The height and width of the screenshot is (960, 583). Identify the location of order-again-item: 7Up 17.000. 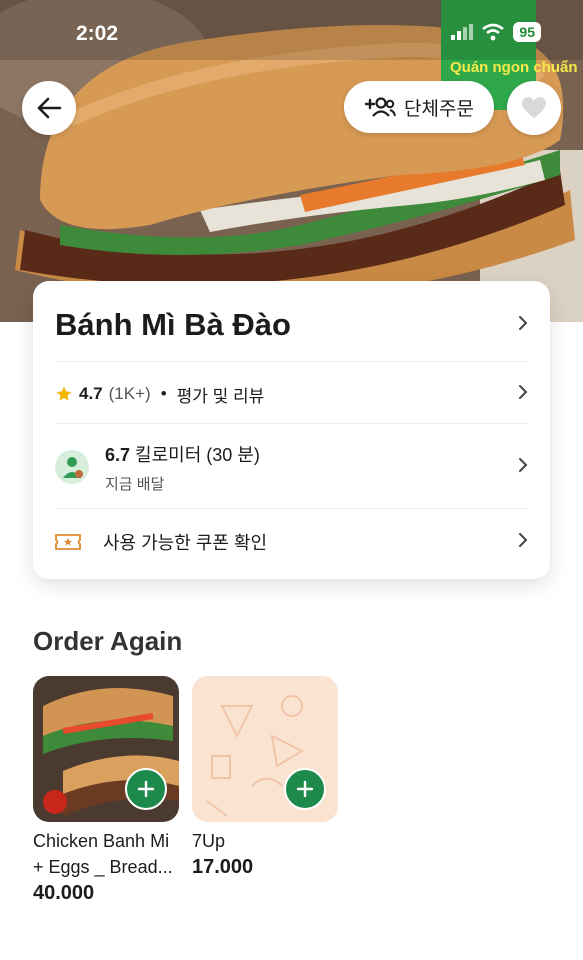
(265, 777).